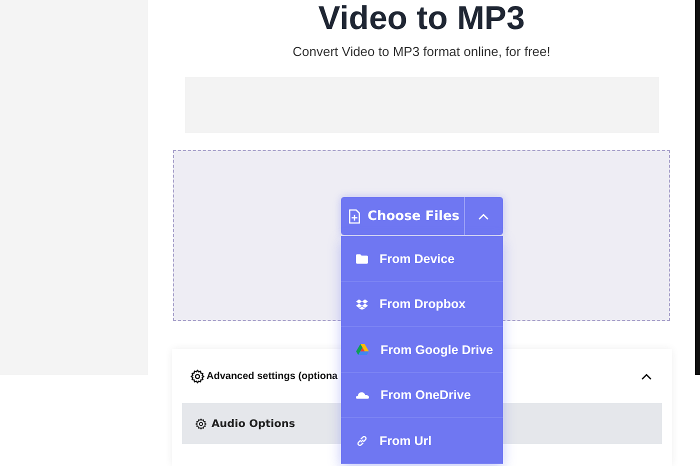 The height and width of the screenshot is (466, 700). What do you see at coordinates (254, 424) in the screenshot?
I see `section-title: Audio Options` at bounding box center [254, 424].